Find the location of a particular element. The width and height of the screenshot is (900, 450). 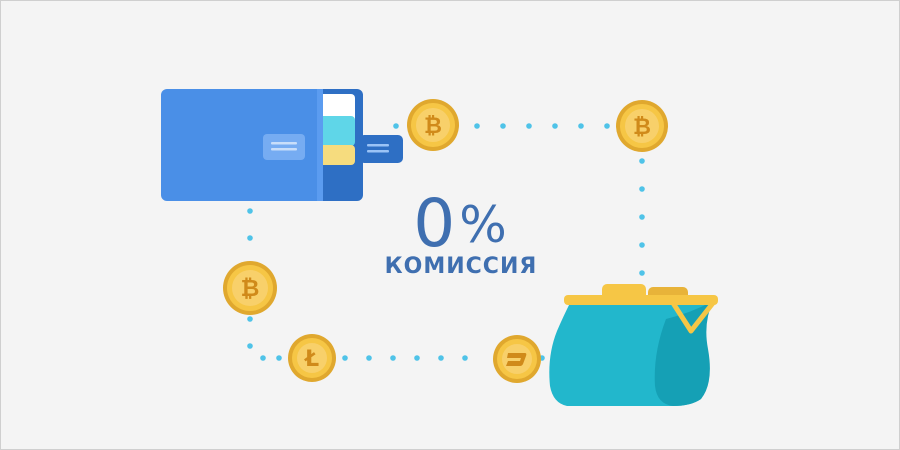

dash-coin-icon is located at coordinates (517, 359).